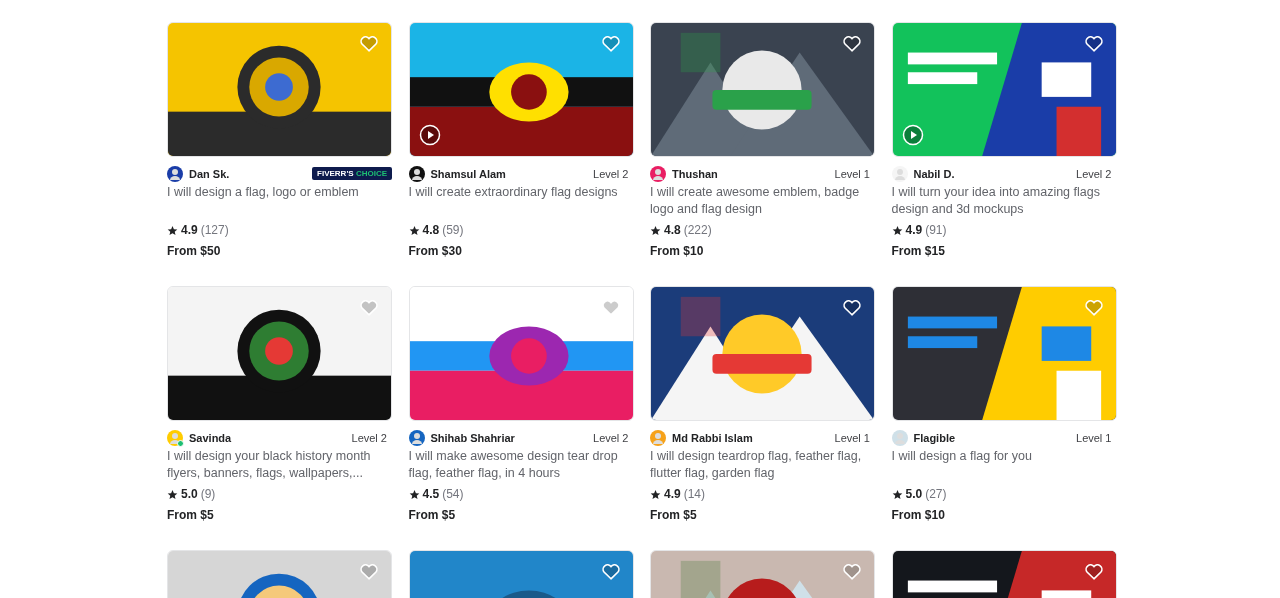 This screenshot has width=1280, height=598. I want to click on gig-title: I will create awesome emblem, badge logo and flag design, so click(762, 200).